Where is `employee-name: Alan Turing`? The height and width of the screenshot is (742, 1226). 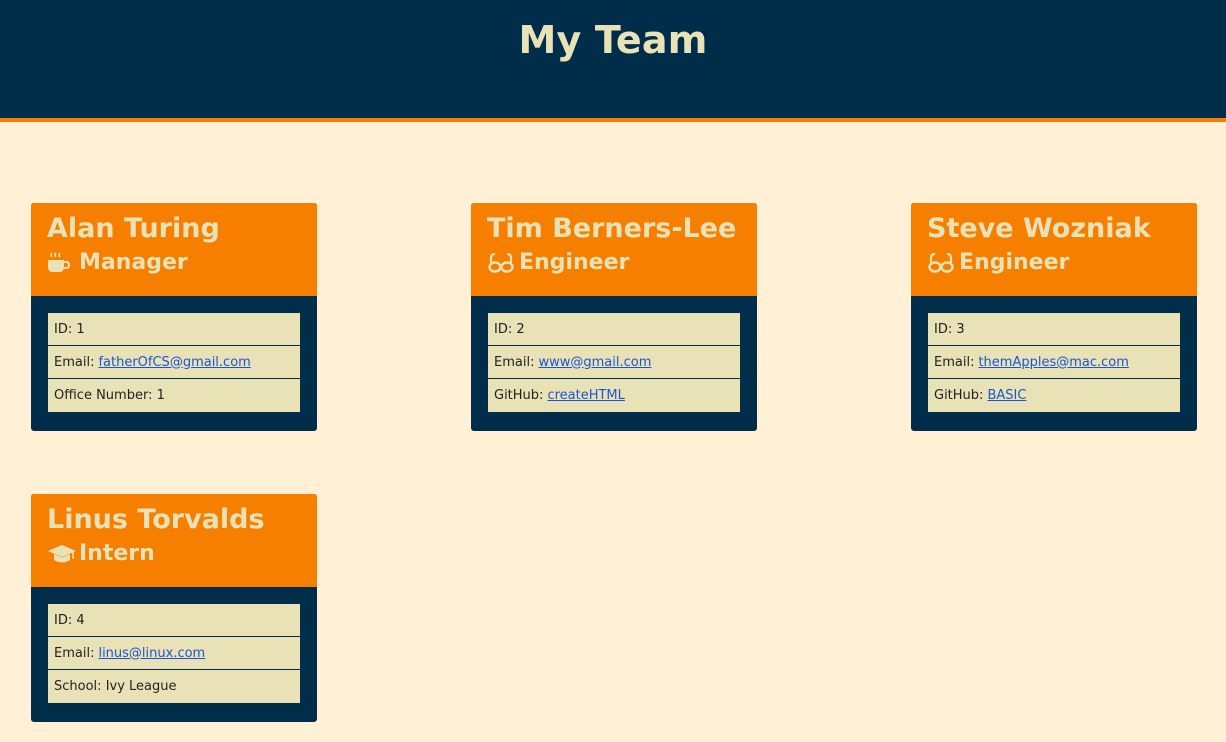
employee-name: Alan Turing is located at coordinates (133, 228).